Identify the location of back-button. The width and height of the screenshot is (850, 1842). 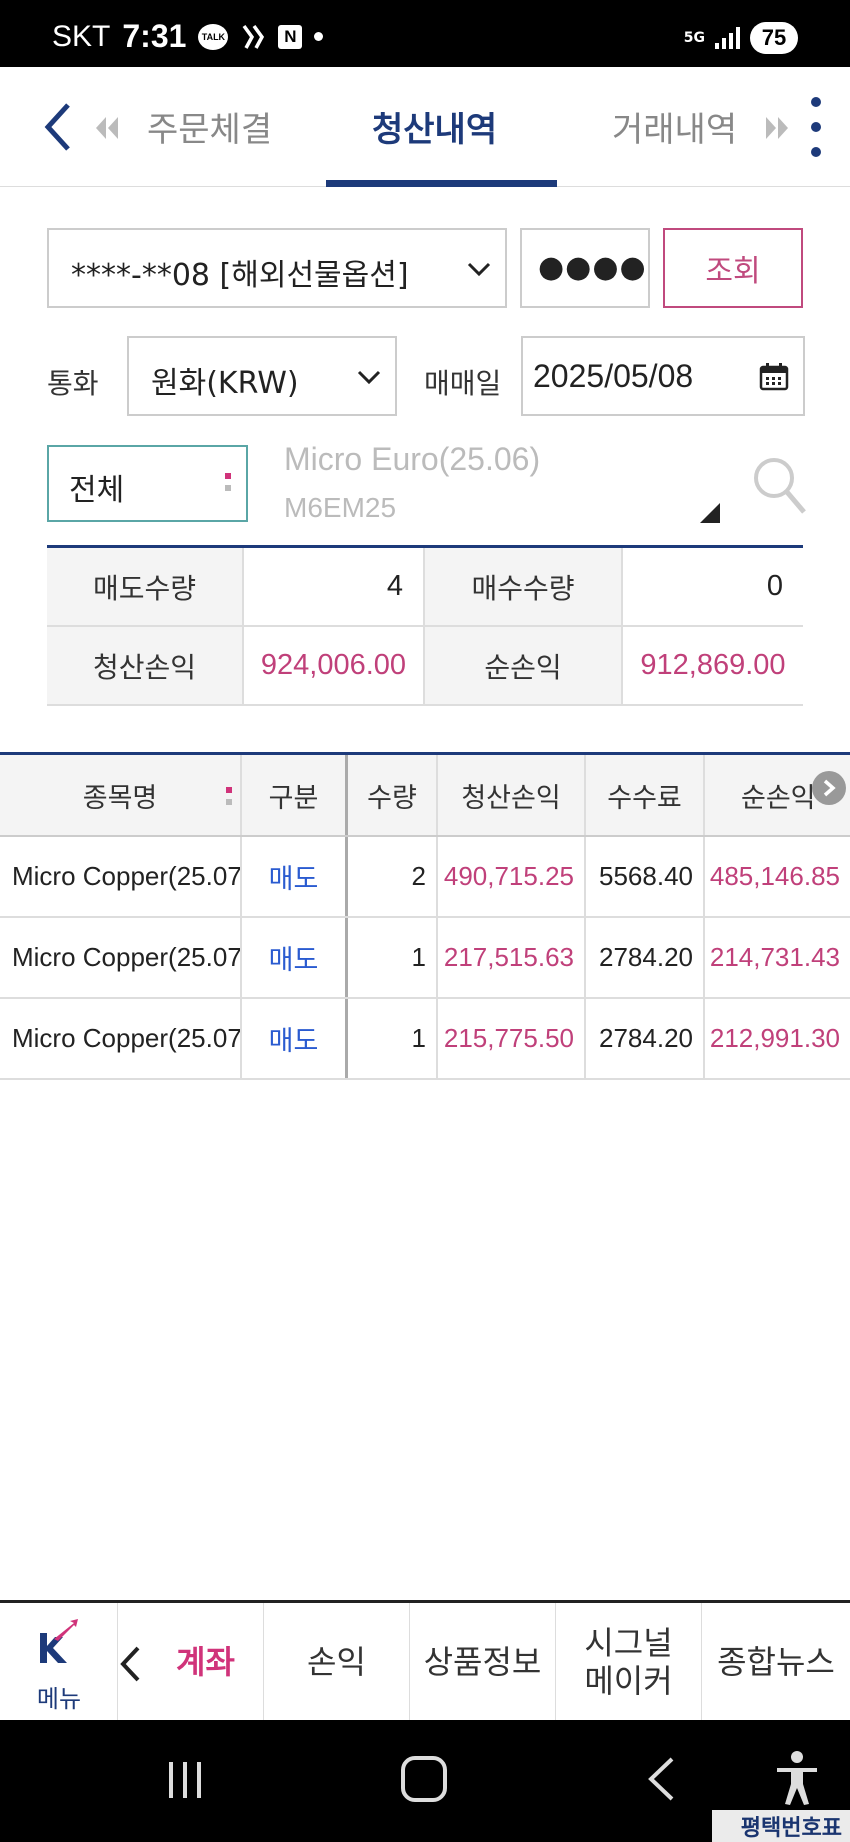
(60, 127).